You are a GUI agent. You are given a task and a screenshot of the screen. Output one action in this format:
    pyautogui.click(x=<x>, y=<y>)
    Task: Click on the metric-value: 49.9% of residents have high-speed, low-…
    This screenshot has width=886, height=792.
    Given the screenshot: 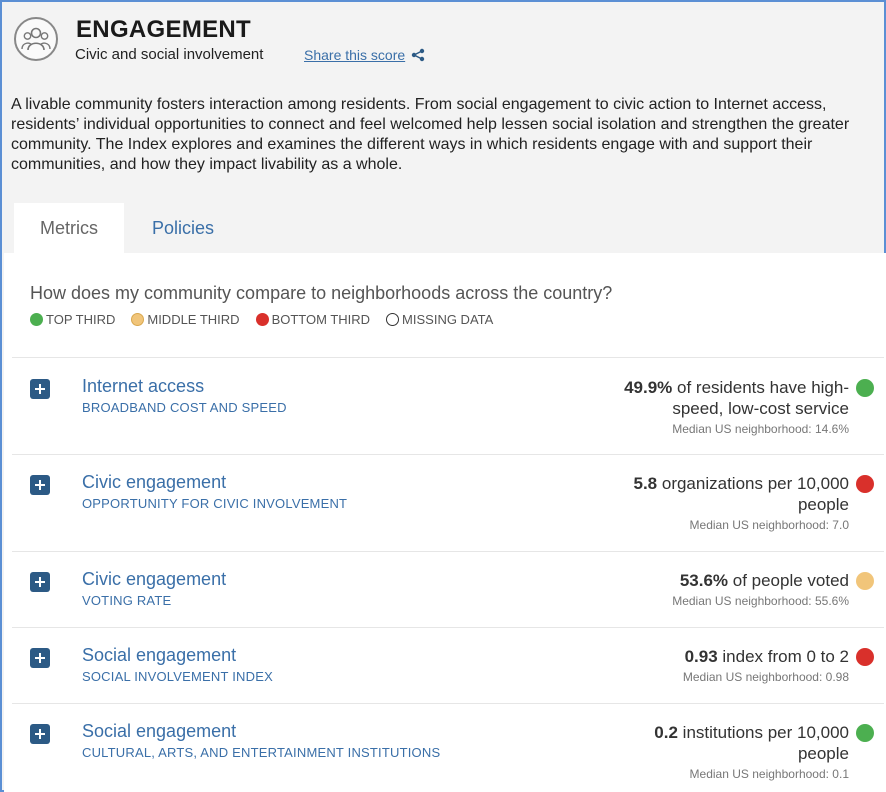 What is the action you would take?
    pyautogui.click(x=719, y=398)
    